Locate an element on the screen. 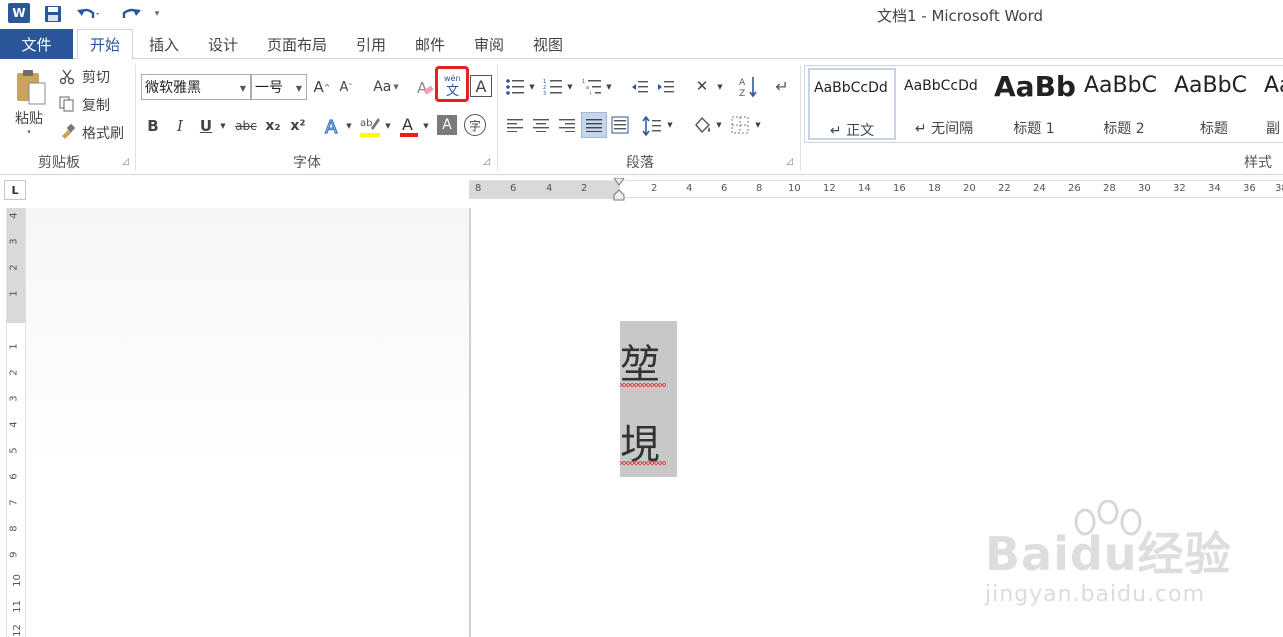 This screenshot has height=637, width=1283. ruler-tick-label: 14 is located at coordinates (864, 188).